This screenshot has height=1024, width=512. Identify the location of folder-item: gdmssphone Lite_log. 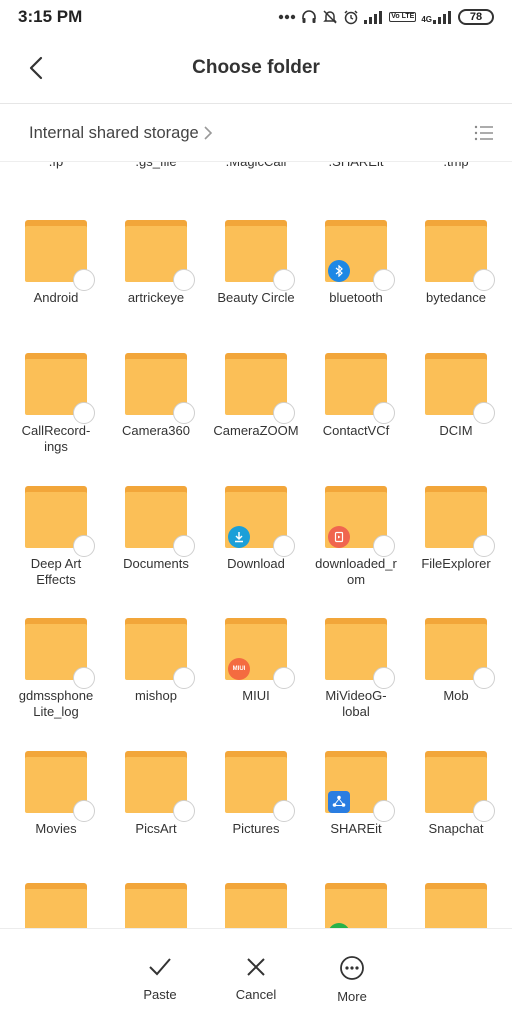
(50, 684).